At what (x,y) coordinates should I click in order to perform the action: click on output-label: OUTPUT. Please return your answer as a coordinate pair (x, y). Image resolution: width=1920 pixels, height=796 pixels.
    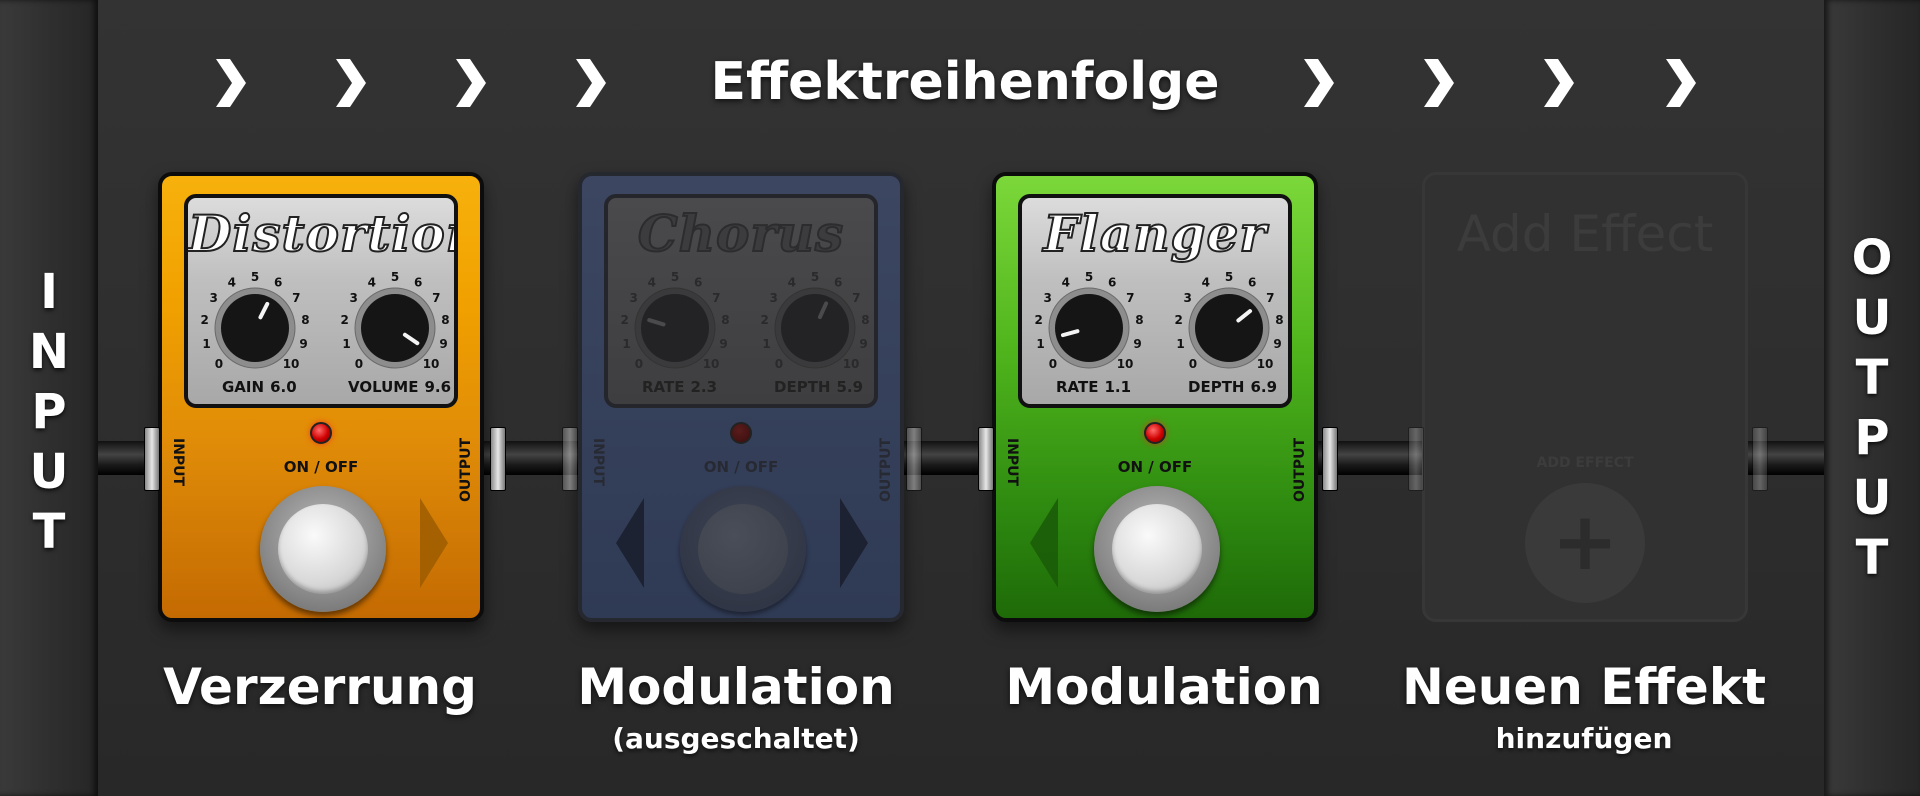
    Looking at the image, I should click on (1872, 408).